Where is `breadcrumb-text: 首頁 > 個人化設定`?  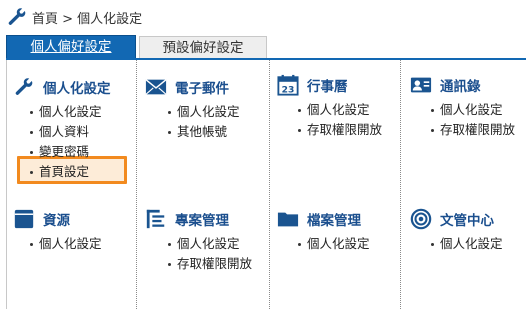 breadcrumb-text: 首頁 > 個人化設定 is located at coordinates (87, 17).